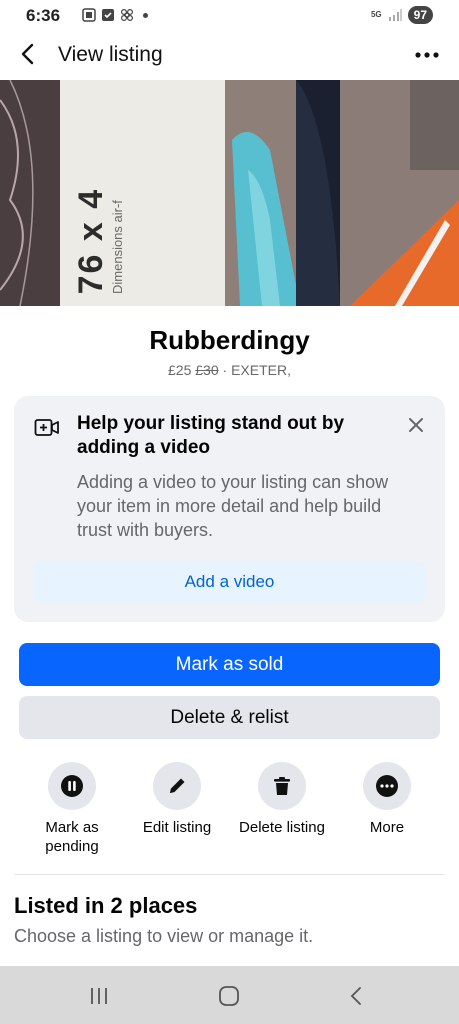 This screenshot has height=1024, width=459. I want to click on add-video-button: Add a video, so click(229, 582).